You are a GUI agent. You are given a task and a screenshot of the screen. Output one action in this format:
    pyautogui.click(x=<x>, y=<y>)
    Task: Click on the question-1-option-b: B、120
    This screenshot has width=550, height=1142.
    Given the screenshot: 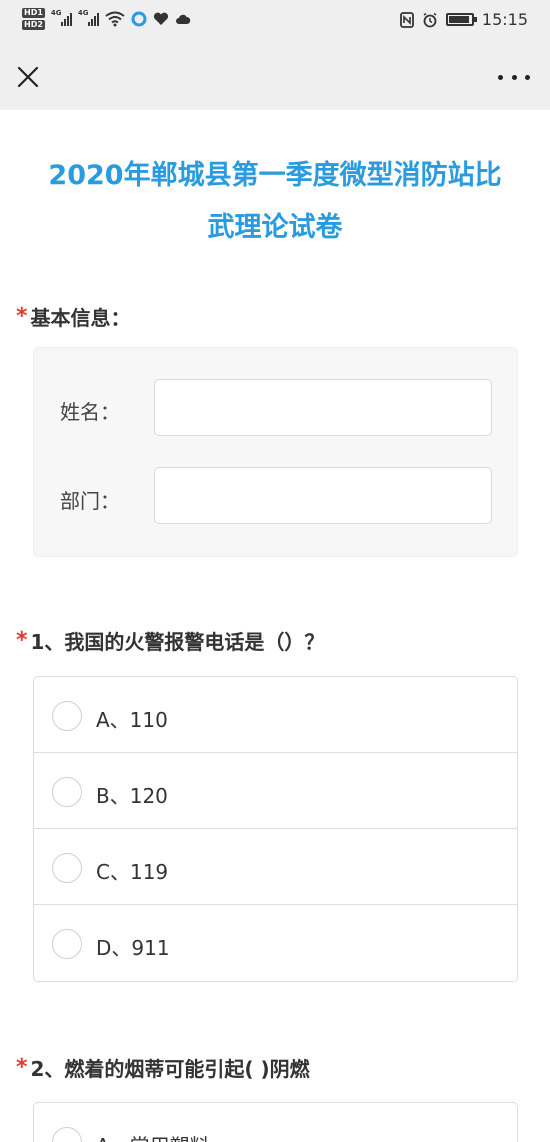 What is the action you would take?
    pyautogui.click(x=275, y=791)
    